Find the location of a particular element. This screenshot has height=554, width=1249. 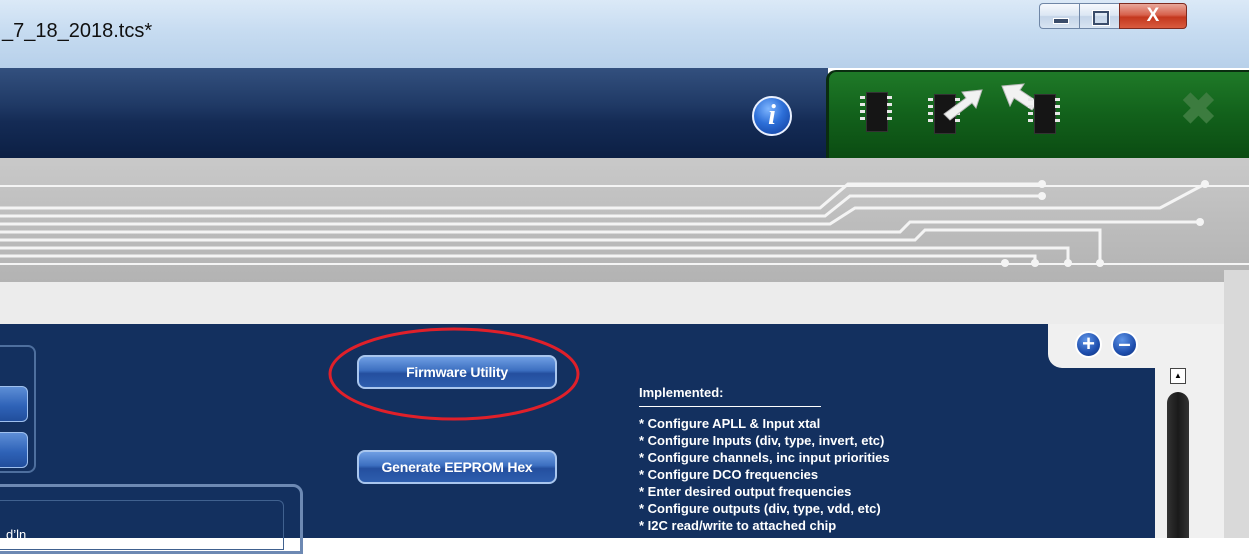

right-margin is located at coordinates (1236, 404).